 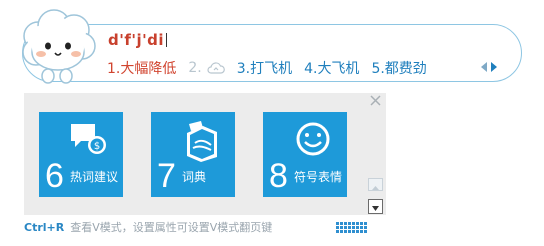 I want to click on pinyin-composition: d'f'j'di, so click(x=138, y=40).